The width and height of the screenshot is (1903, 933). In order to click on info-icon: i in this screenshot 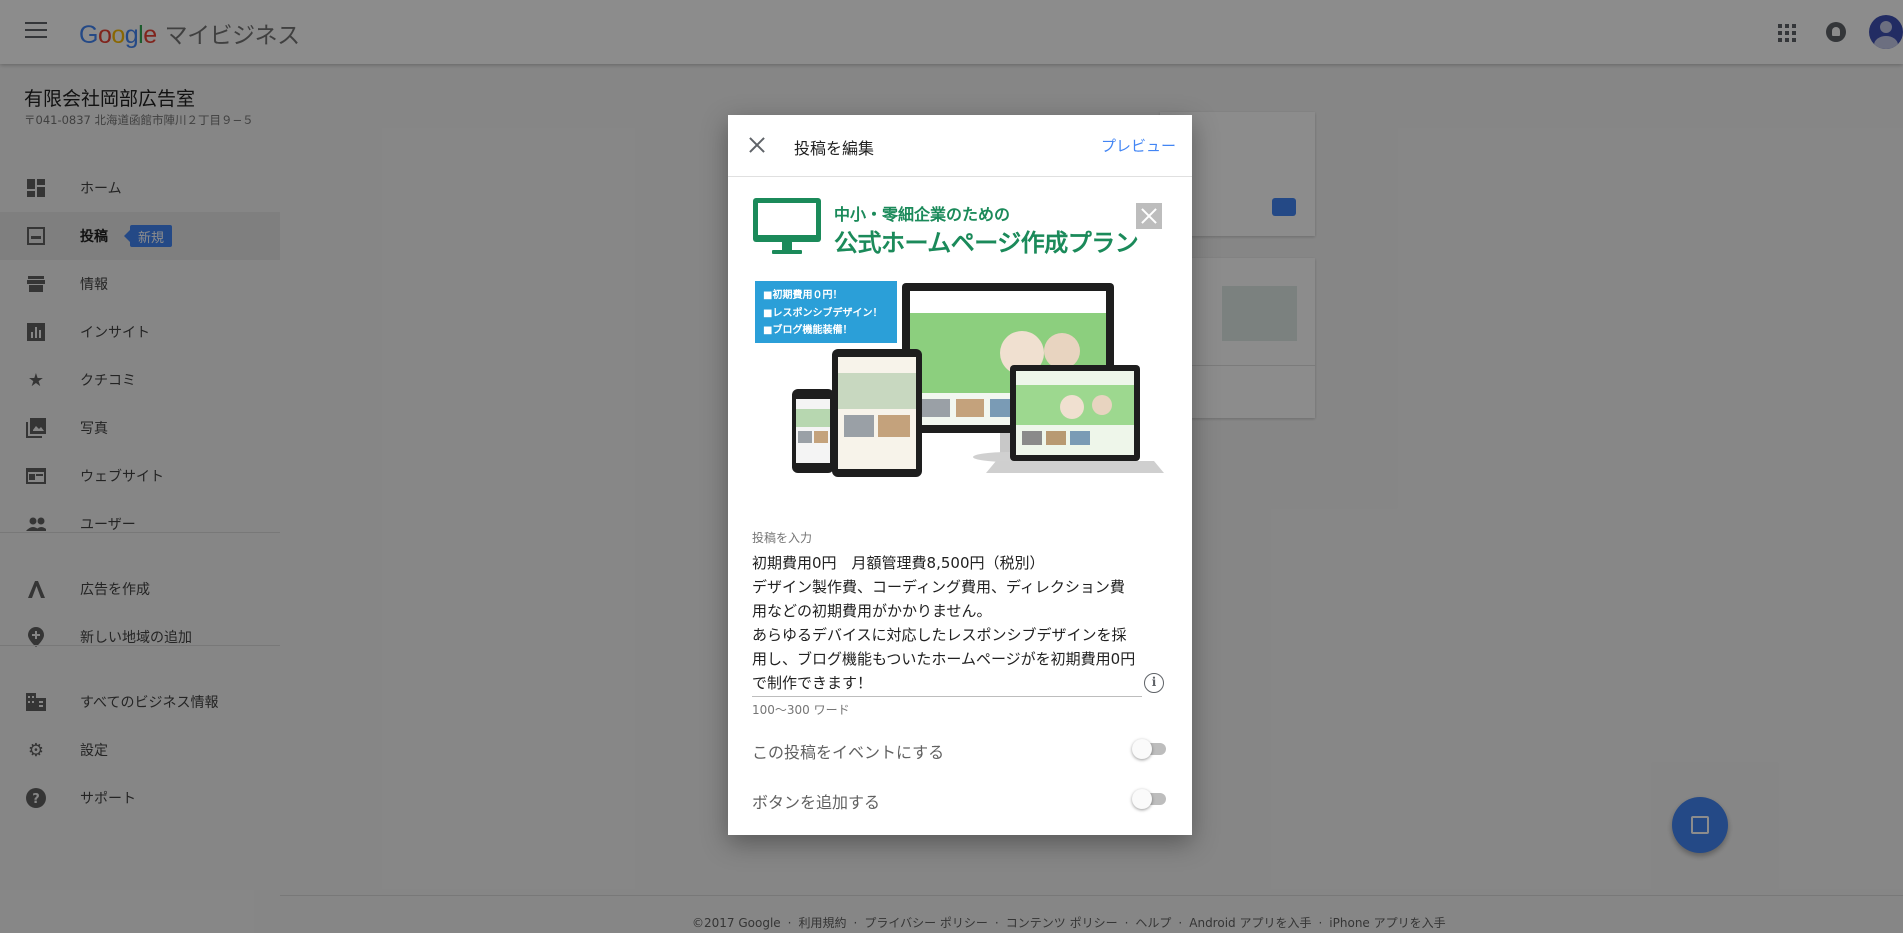, I will do `click(1154, 683)`.